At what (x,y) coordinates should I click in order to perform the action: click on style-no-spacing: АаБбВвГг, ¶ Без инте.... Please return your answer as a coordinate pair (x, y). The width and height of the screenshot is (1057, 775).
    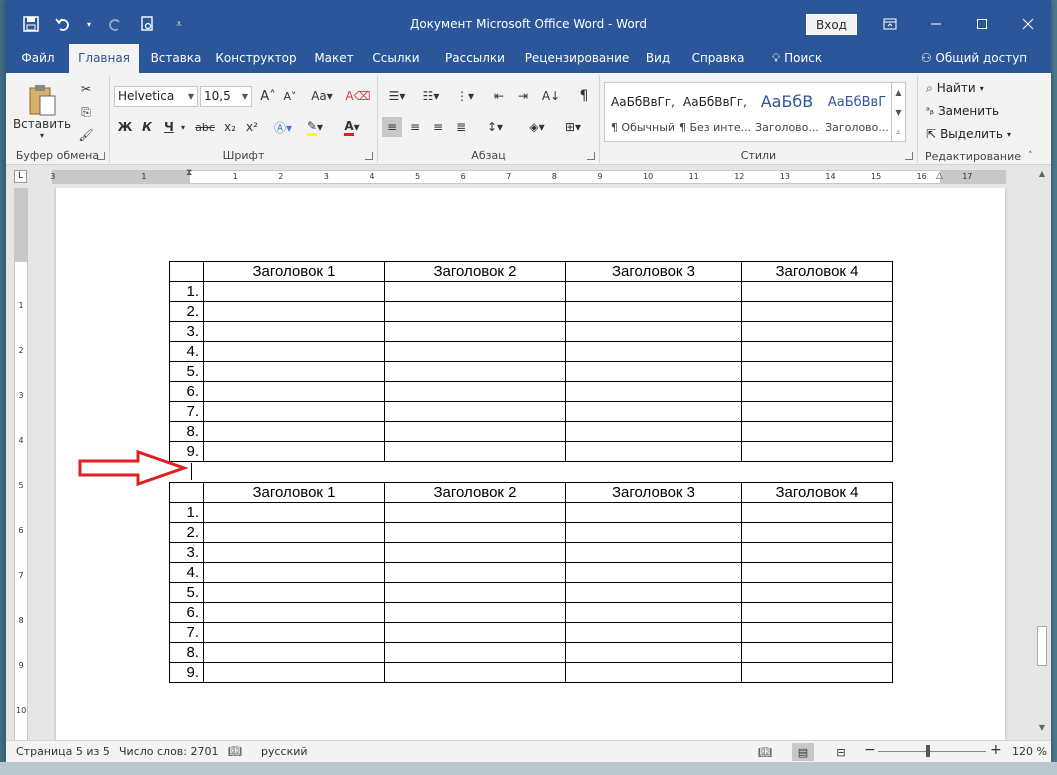
    Looking at the image, I should click on (715, 112).